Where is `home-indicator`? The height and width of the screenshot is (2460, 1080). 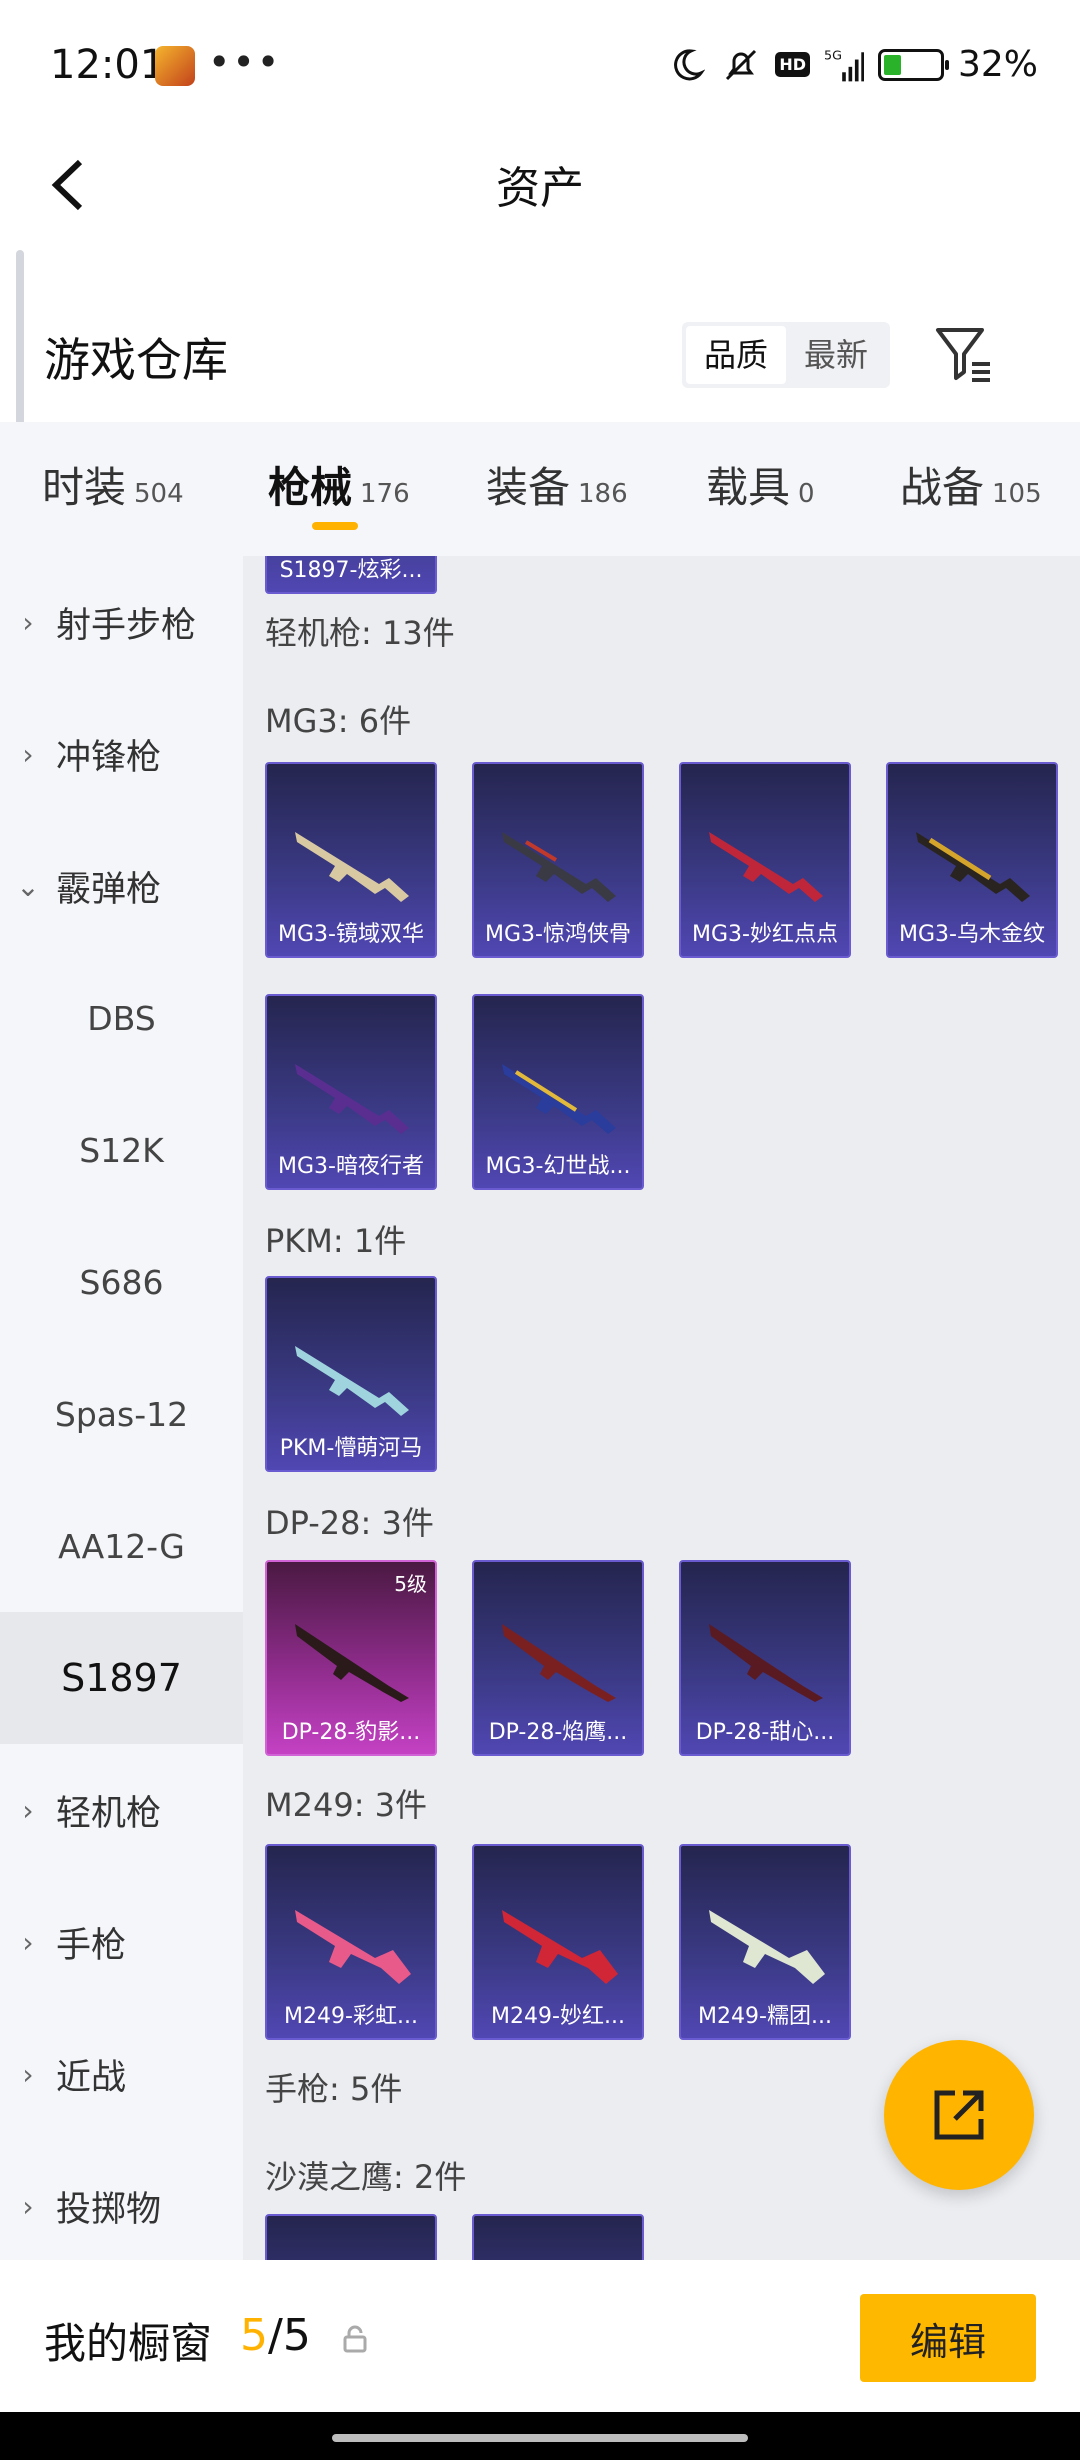
home-indicator is located at coordinates (540, 2438).